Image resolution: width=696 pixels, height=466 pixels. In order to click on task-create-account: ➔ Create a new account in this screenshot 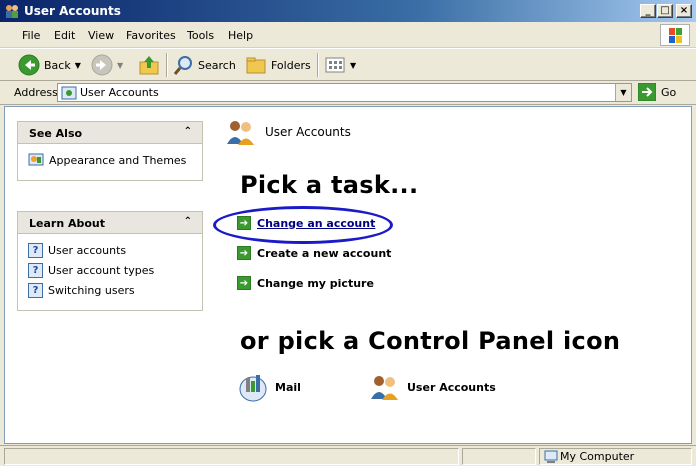, I will do `click(314, 253)`.